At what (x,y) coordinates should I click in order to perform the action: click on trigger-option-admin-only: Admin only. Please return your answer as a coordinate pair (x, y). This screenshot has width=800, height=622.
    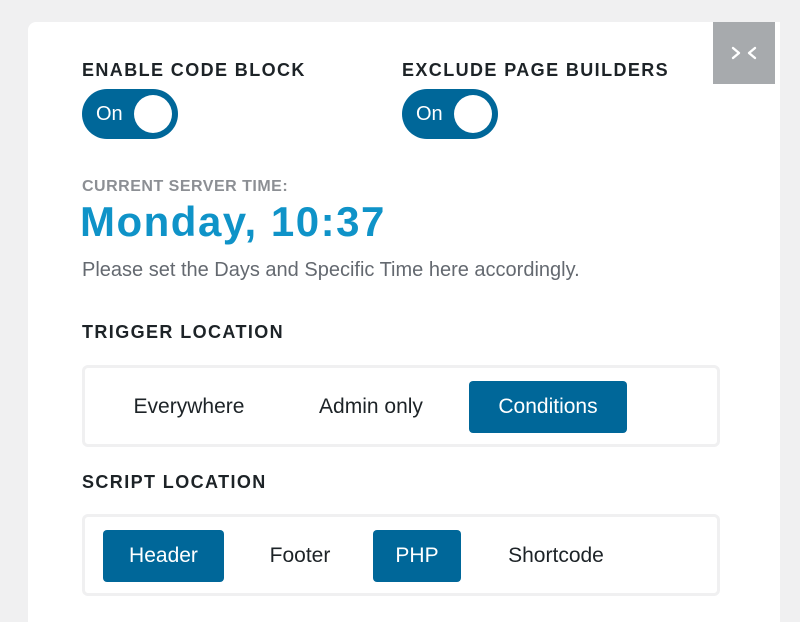
    Looking at the image, I should click on (371, 407).